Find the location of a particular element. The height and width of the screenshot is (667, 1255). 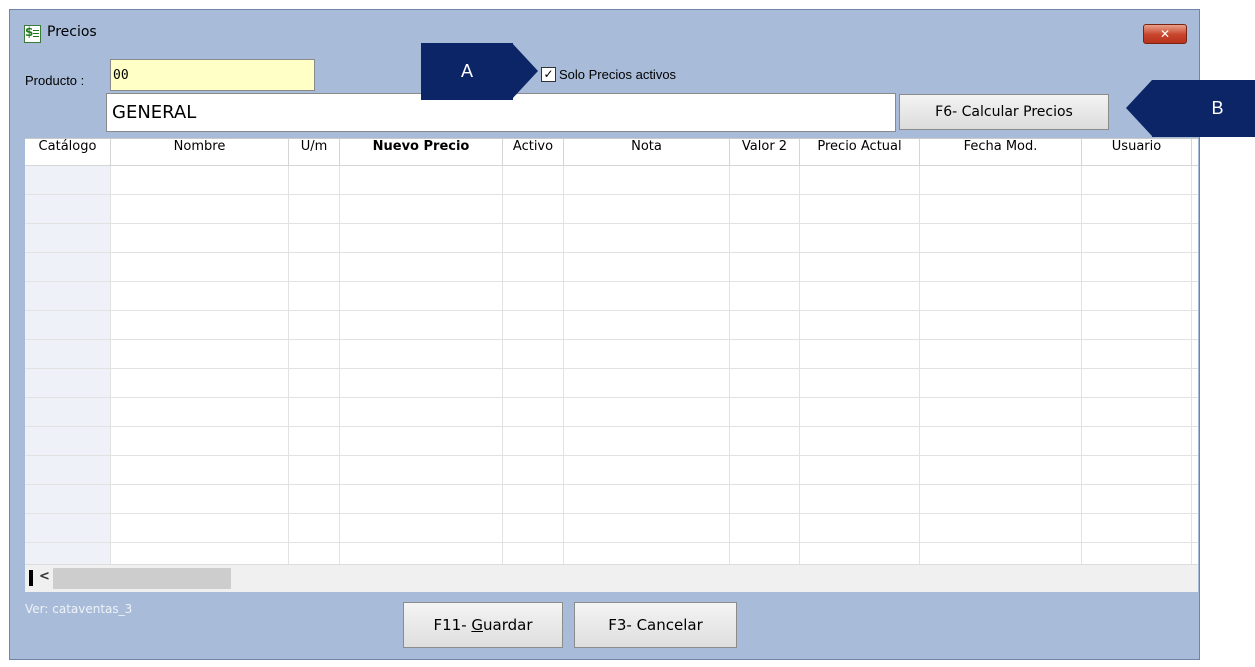

column-header: Usuario is located at coordinates (1137, 152).